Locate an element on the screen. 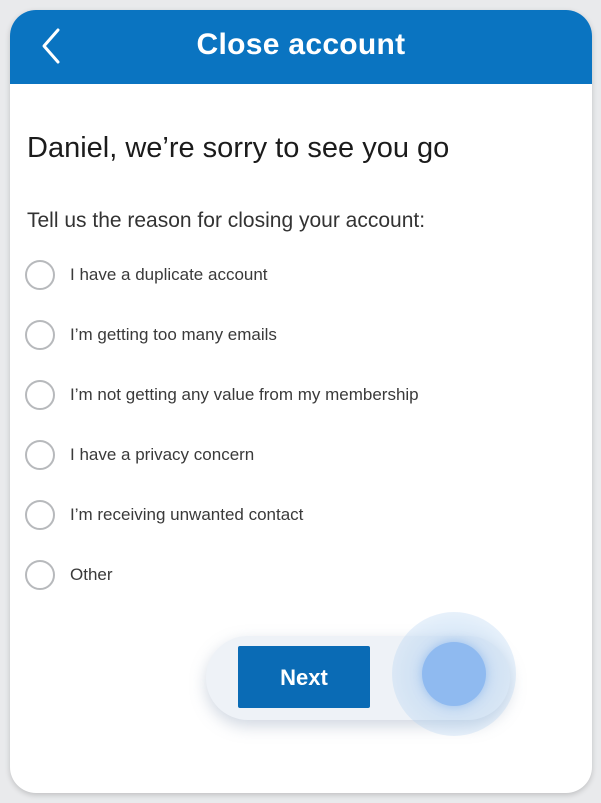 The height and width of the screenshot is (803, 601). reason-option-unwanted-contact: I’m receiving unwanted contact is located at coordinates (275, 530).